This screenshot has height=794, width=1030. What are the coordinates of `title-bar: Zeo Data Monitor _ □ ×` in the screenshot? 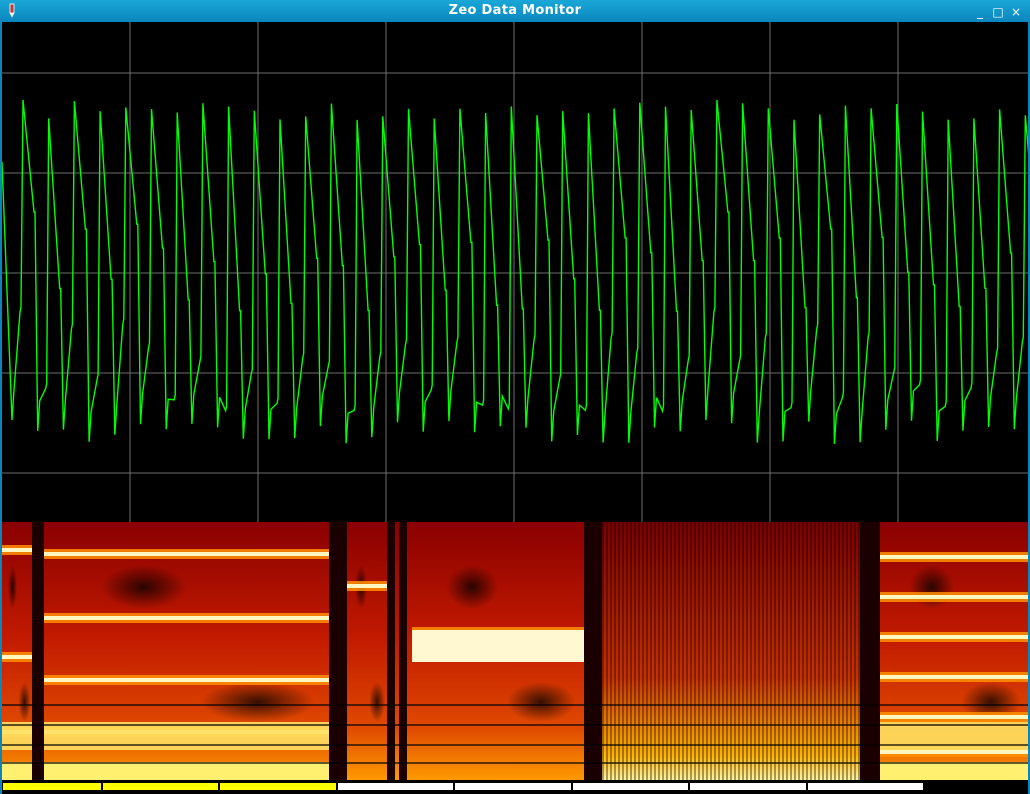 It's located at (515, 11).